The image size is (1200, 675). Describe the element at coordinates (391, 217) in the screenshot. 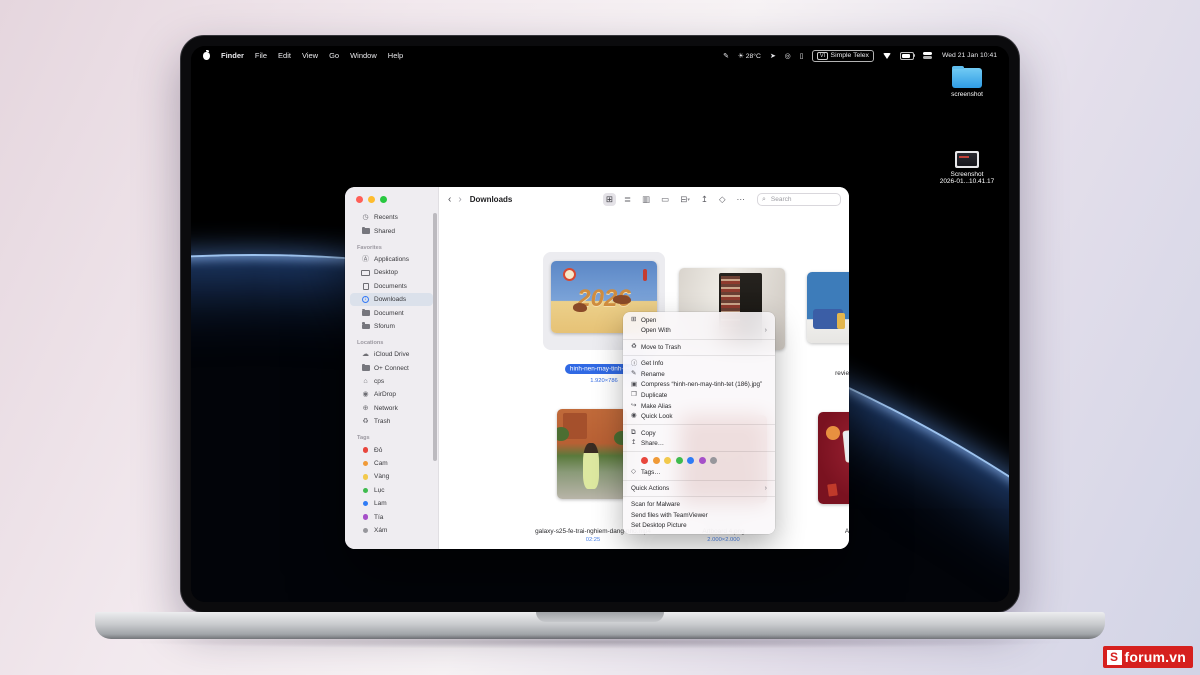

I see `sidebar-item-recents: ◷ Recents` at that location.